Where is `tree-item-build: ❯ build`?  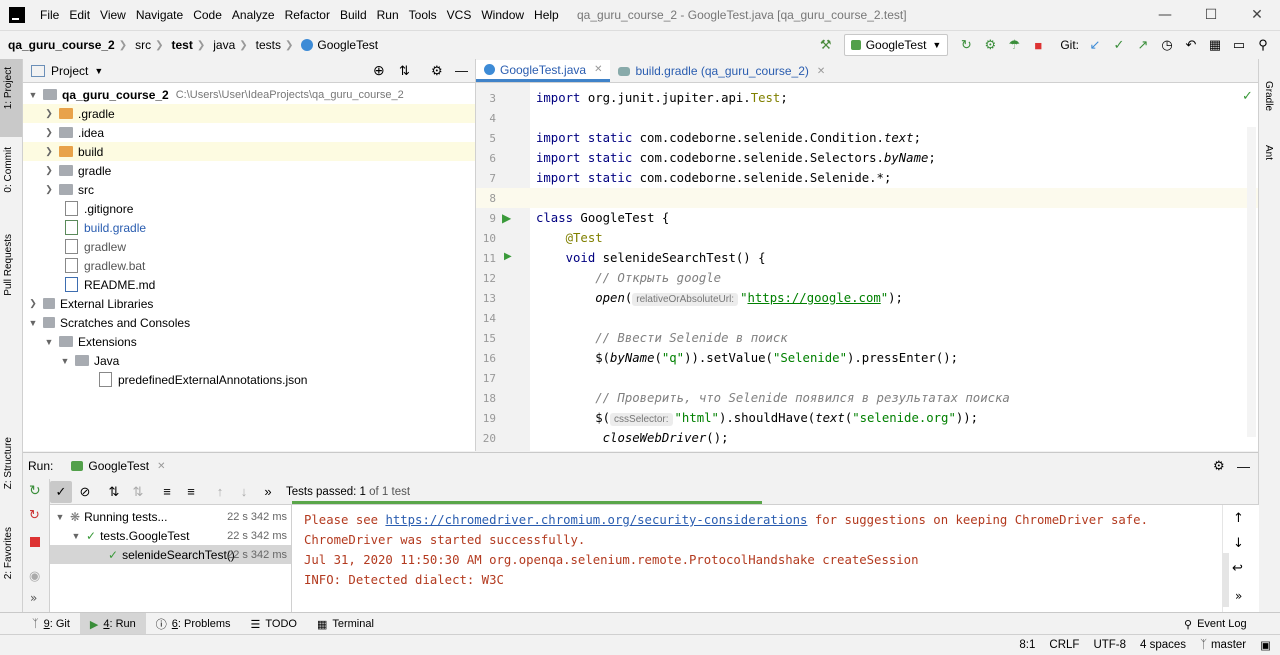
tree-item-build: ❯ build is located at coordinates (249, 151).